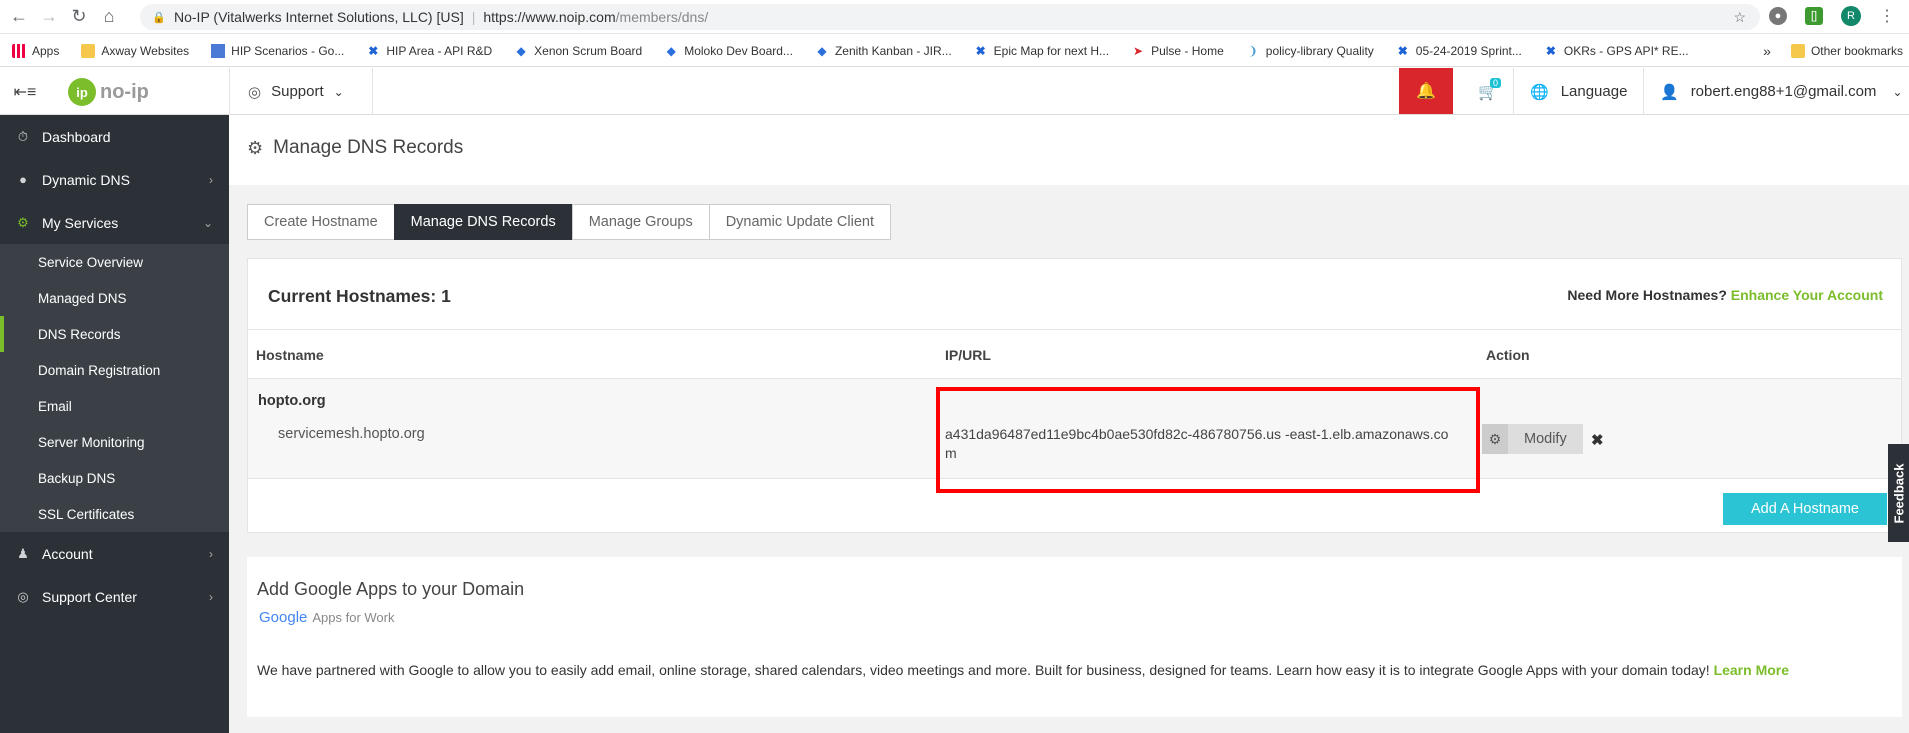  Describe the element at coordinates (114, 222) in the screenshot. I see `sidebar-item-my-services: ⚙ My Services ⌄` at that location.